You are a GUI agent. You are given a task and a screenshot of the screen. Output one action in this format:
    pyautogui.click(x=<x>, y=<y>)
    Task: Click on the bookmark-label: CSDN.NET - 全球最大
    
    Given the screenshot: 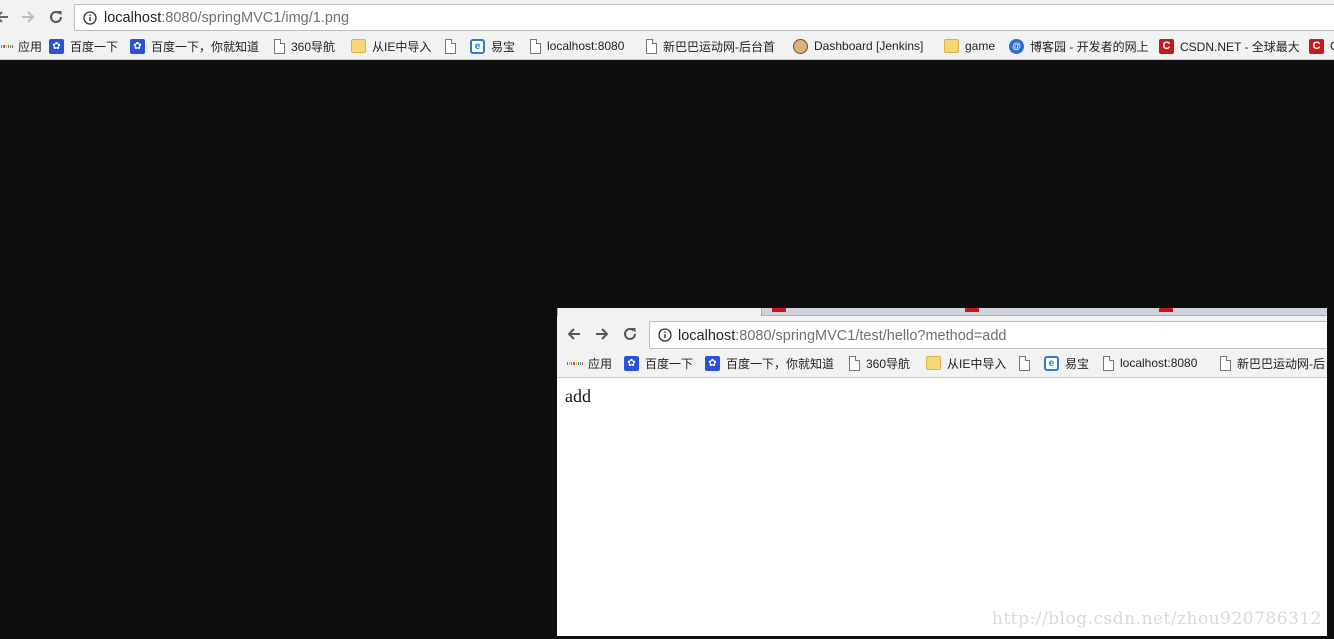 What is the action you would take?
    pyautogui.click(x=1239, y=46)
    